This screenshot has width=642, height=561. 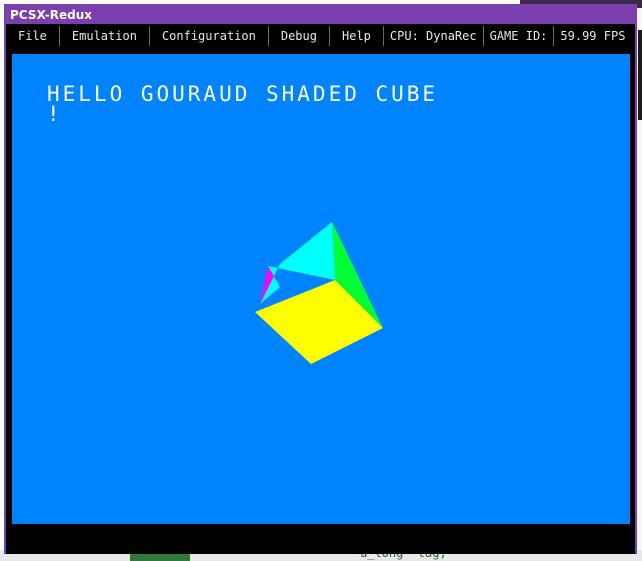 What do you see at coordinates (519, 36) in the screenshot?
I see `game-id-status: GAME ID:` at bounding box center [519, 36].